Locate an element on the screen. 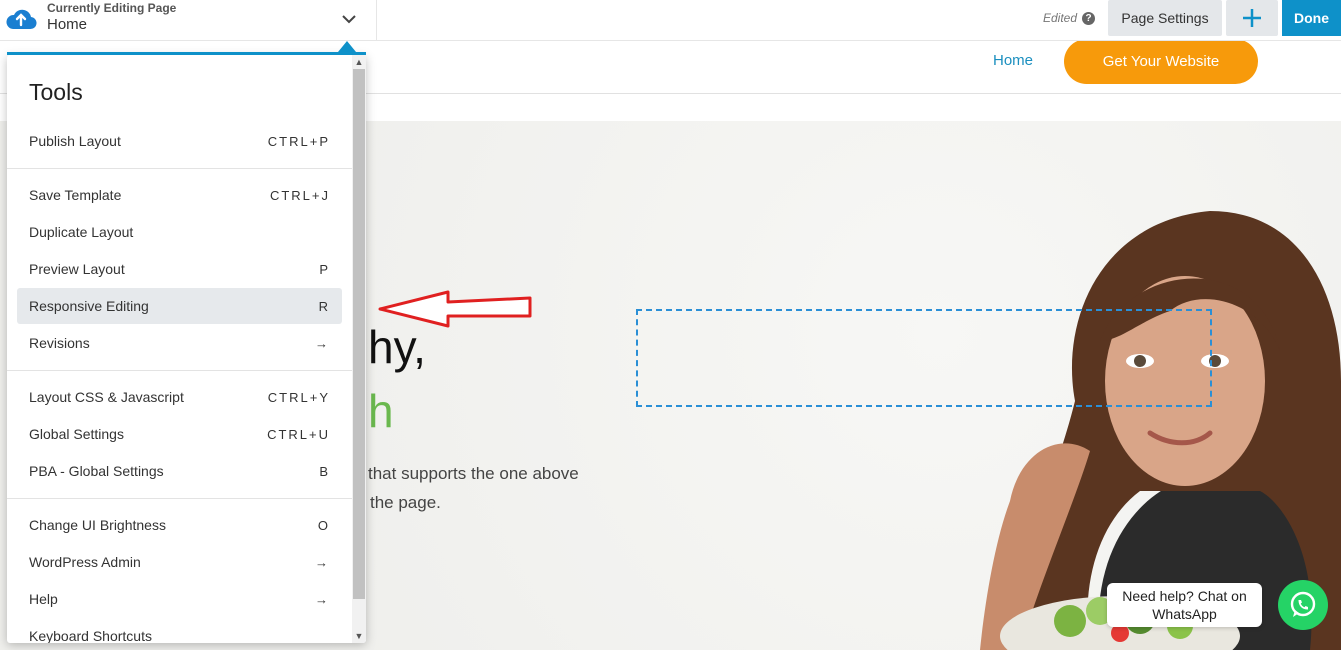  chevron-down-icon is located at coordinates (349, 19).